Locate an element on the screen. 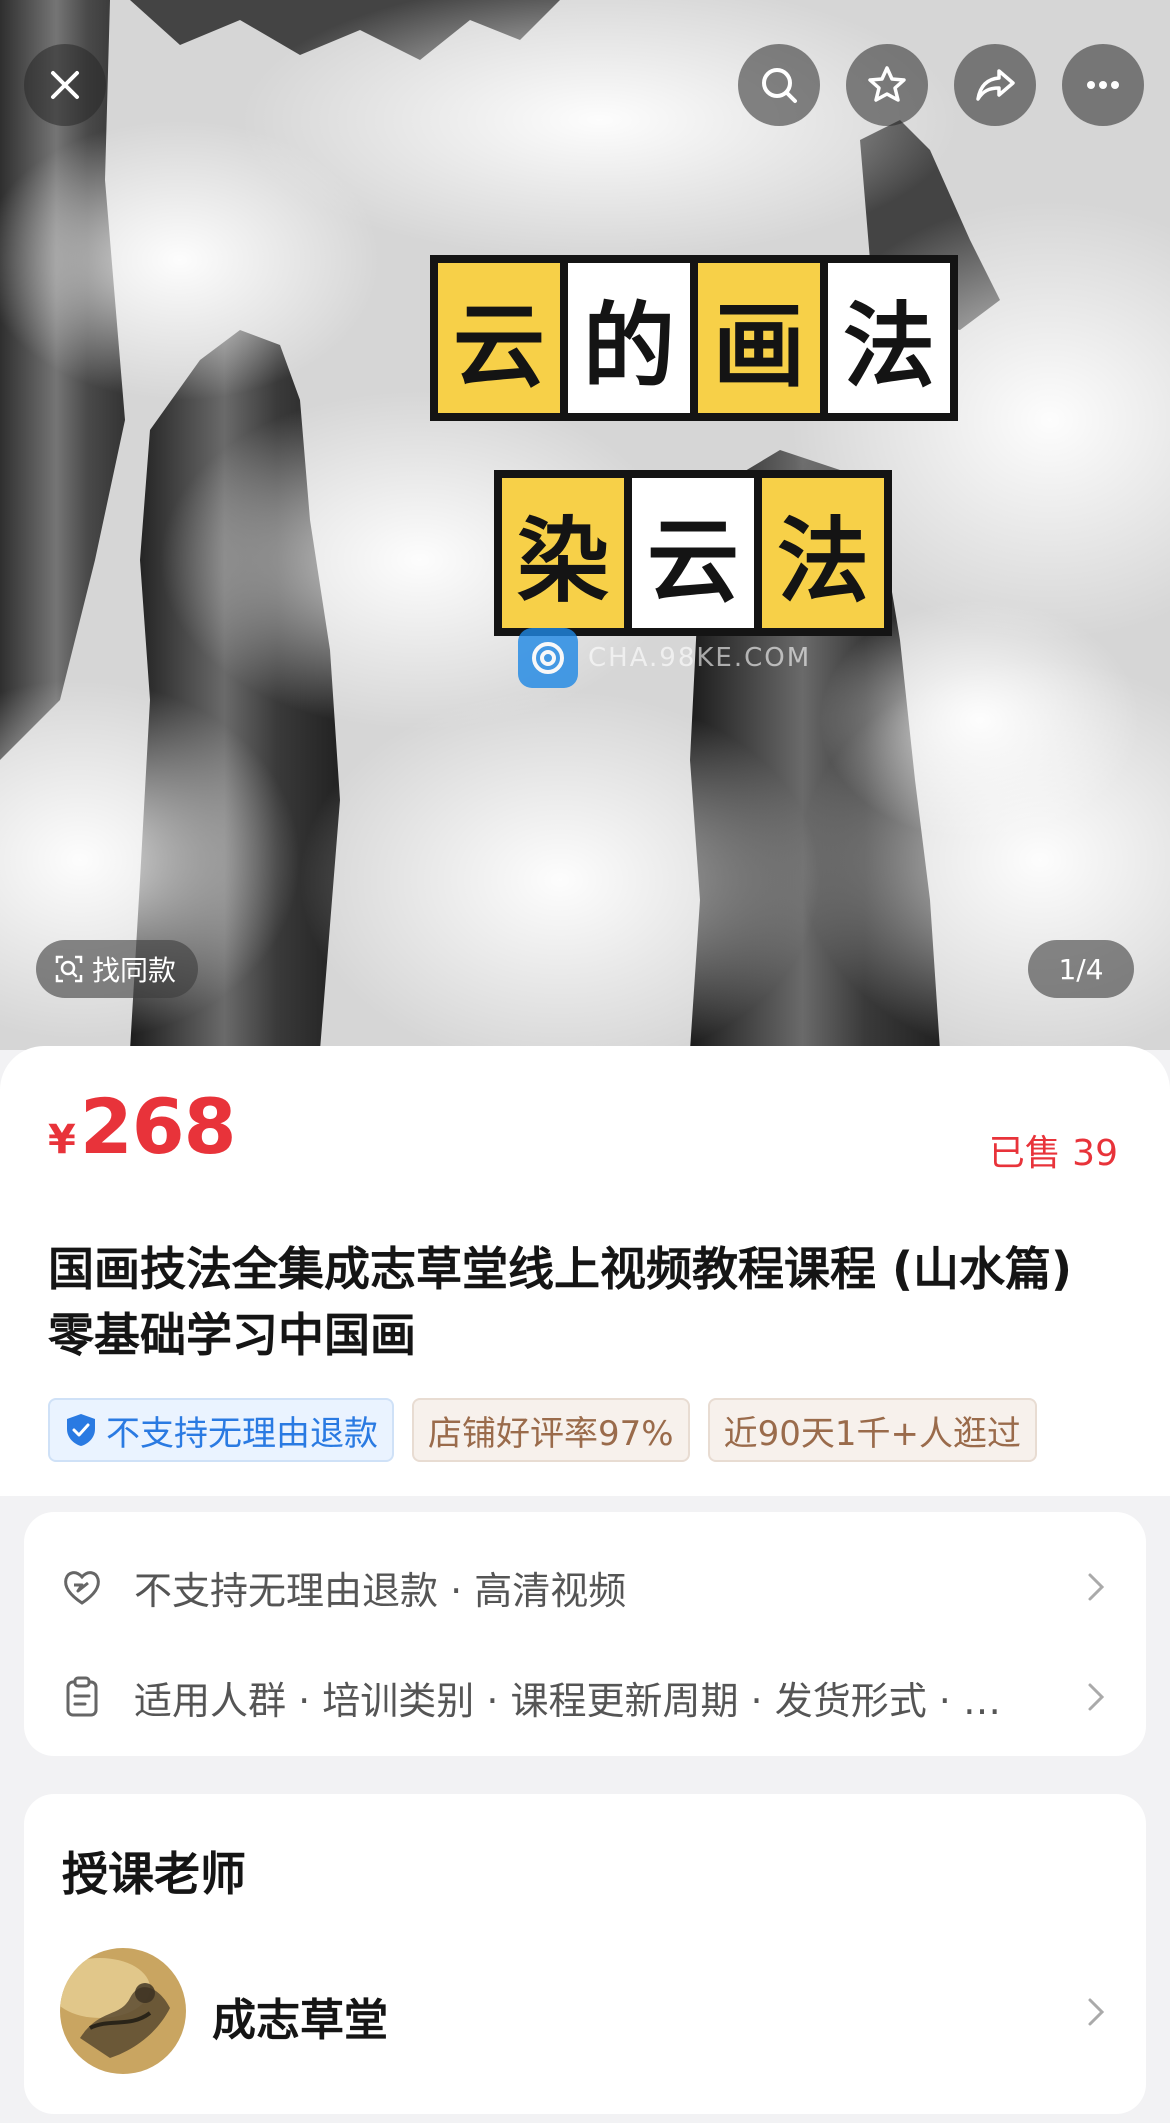 Image resolution: width=1170 pixels, height=2123 pixels. teacher-heading: 授课老师 is located at coordinates (154, 1874).